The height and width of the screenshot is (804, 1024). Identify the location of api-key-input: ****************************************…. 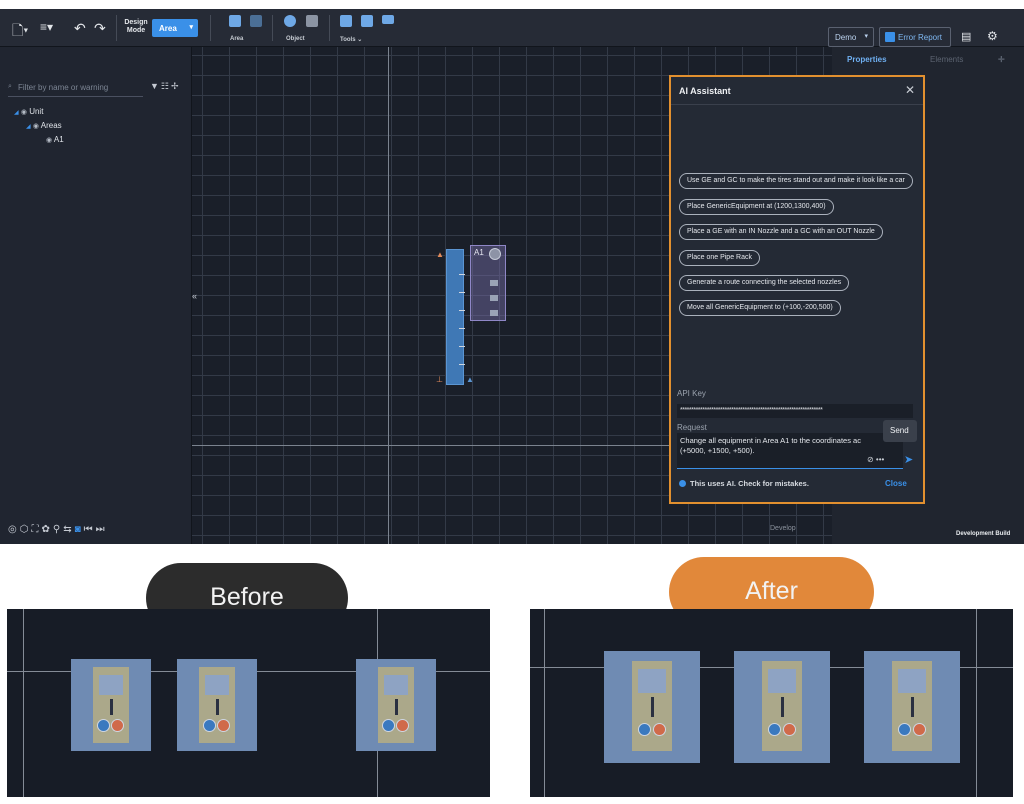
(795, 411).